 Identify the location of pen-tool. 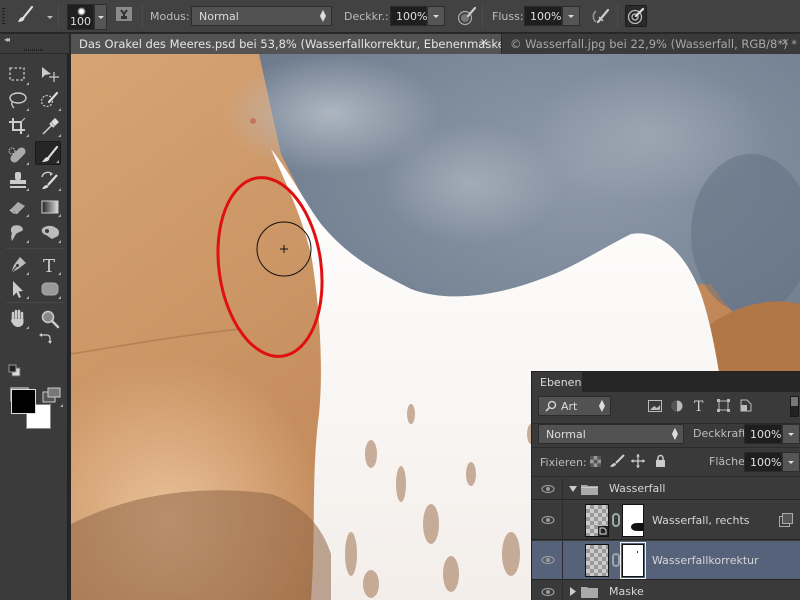
(17, 264).